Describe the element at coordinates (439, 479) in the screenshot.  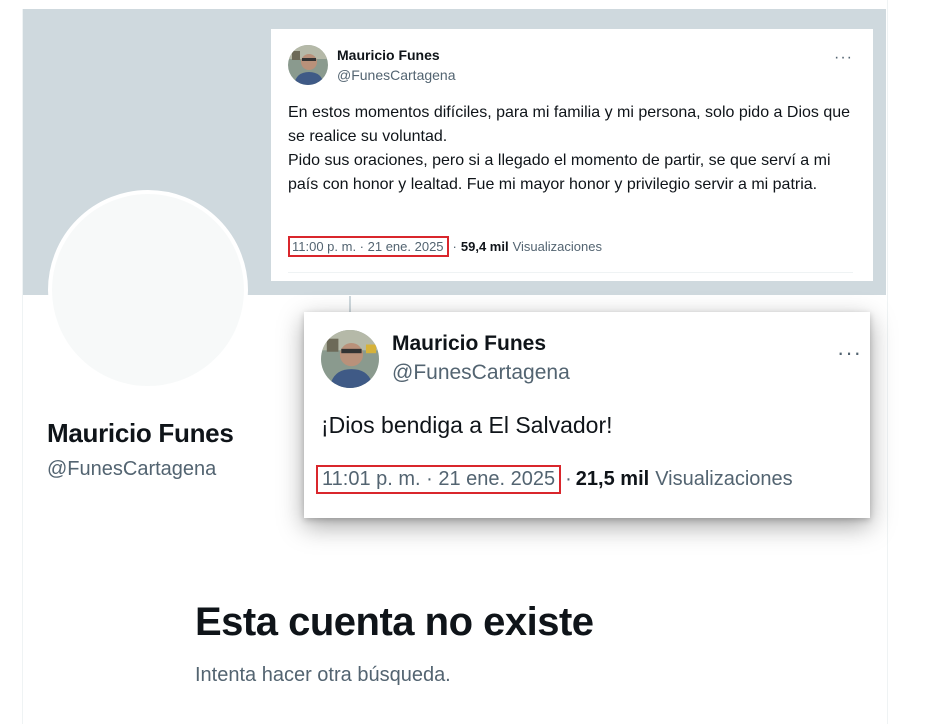
I see `tweet-timestamp: 11:01 p. m. · 21 ene. 2025` at that location.